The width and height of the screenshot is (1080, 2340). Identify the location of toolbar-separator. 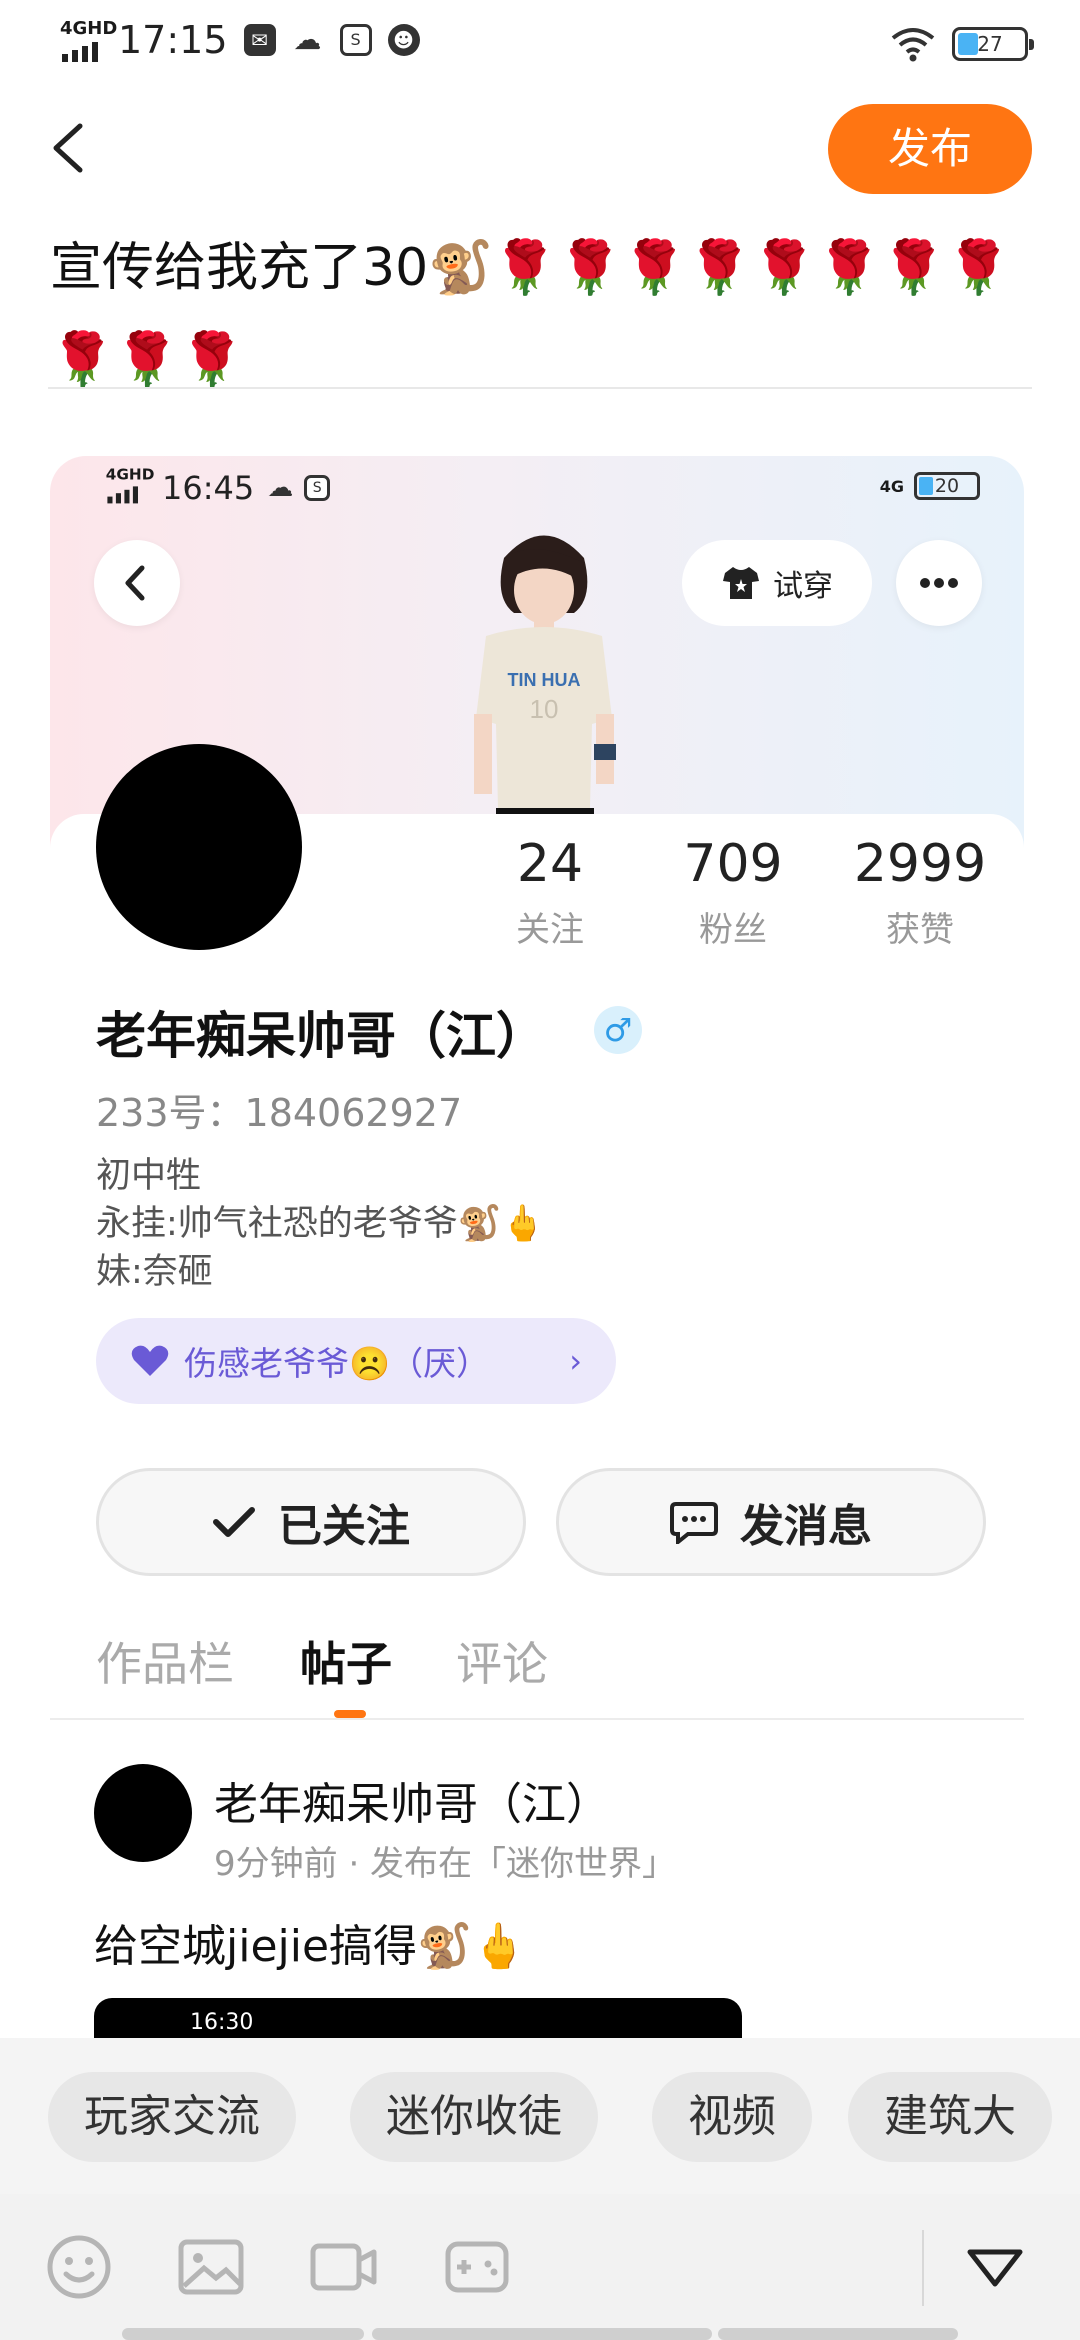
(923, 2268).